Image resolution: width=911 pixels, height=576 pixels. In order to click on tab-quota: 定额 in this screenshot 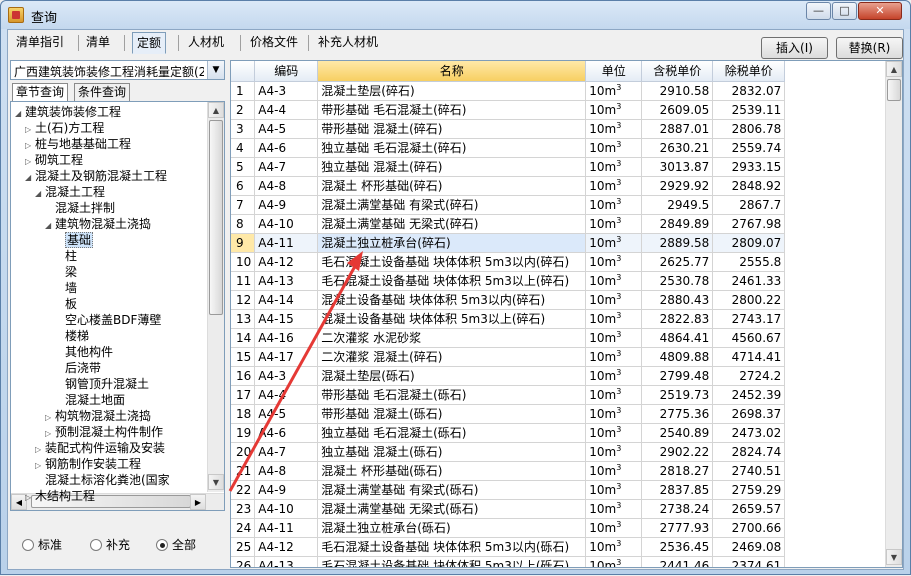, I will do `click(149, 43)`.